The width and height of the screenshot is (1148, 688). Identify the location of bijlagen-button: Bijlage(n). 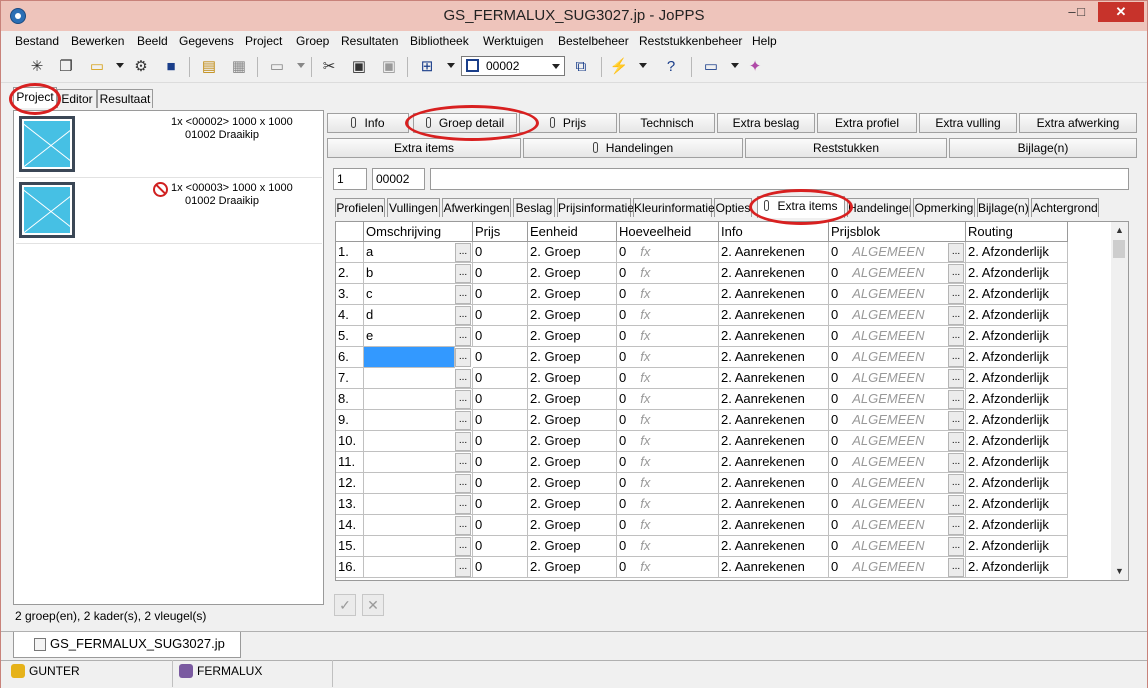
(1043, 148).